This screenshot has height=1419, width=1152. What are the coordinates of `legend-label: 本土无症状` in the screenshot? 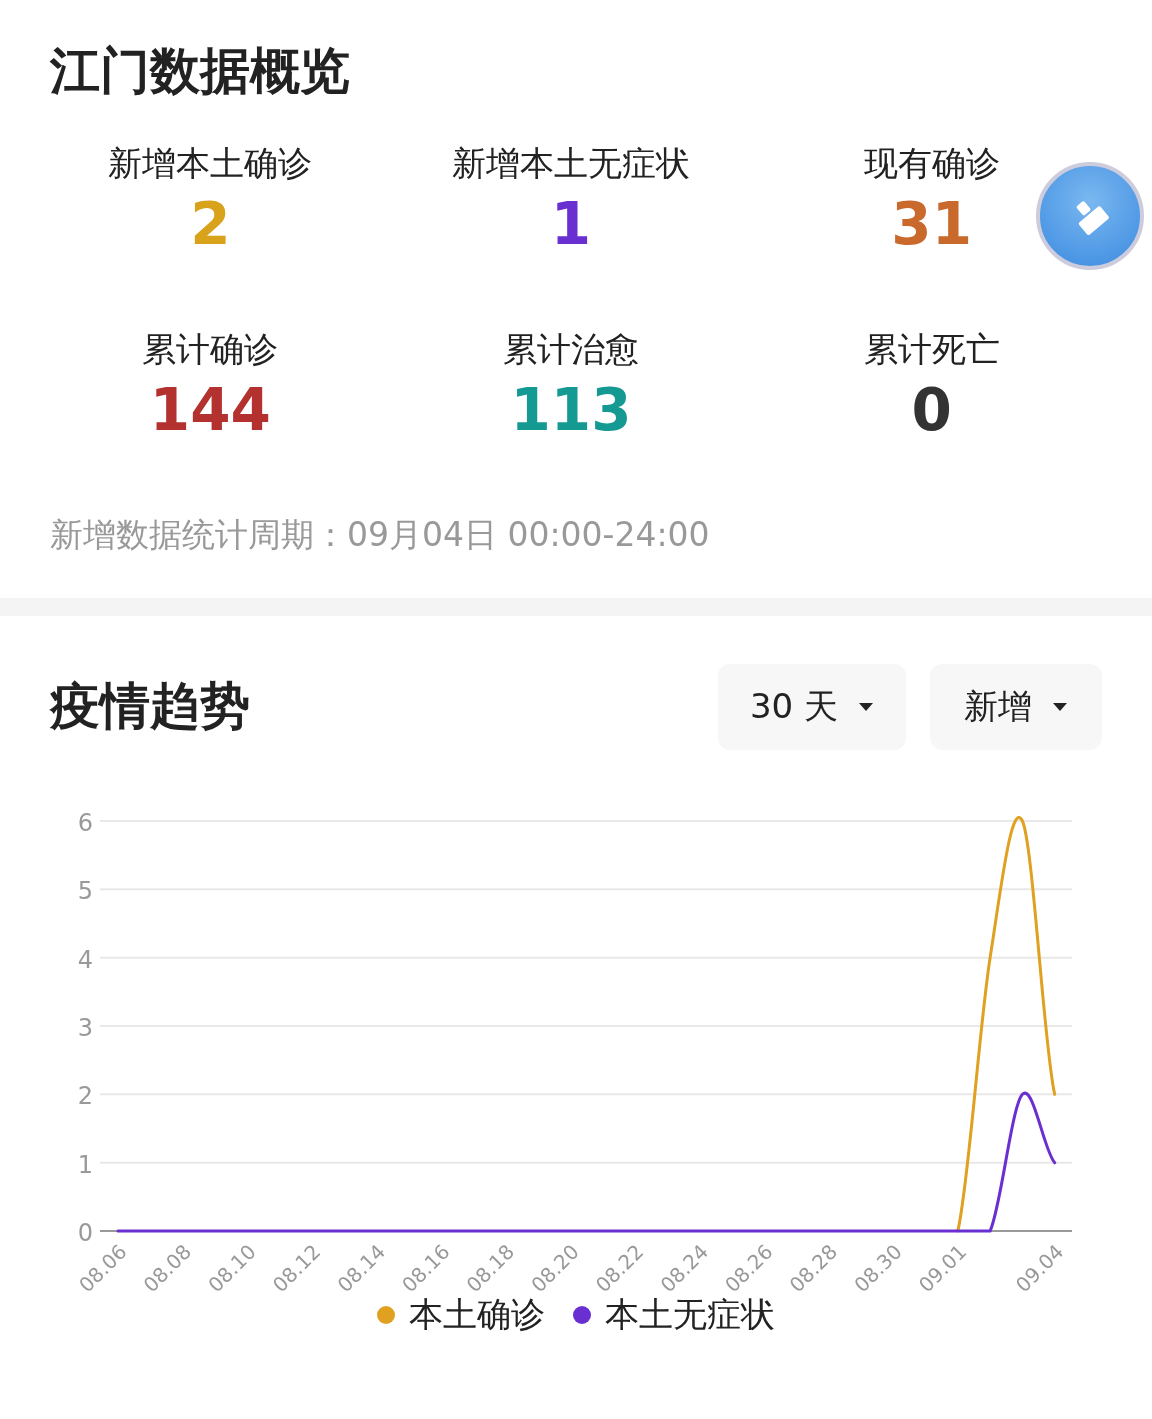 It's located at (690, 1314).